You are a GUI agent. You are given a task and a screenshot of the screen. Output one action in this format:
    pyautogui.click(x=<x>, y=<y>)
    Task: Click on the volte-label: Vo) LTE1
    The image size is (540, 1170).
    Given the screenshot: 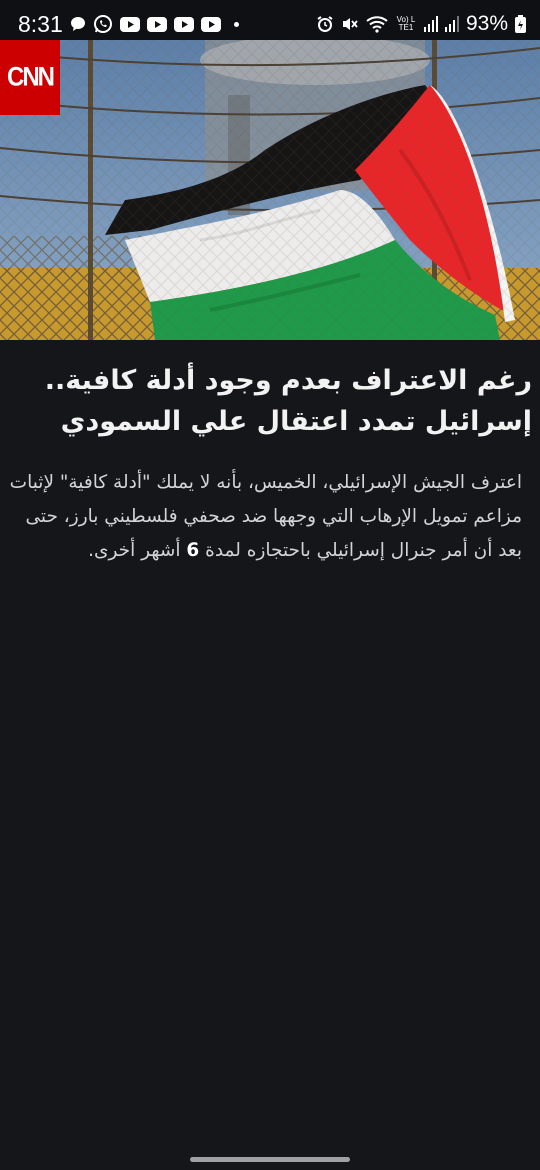 What is the action you would take?
    pyautogui.click(x=406, y=23)
    